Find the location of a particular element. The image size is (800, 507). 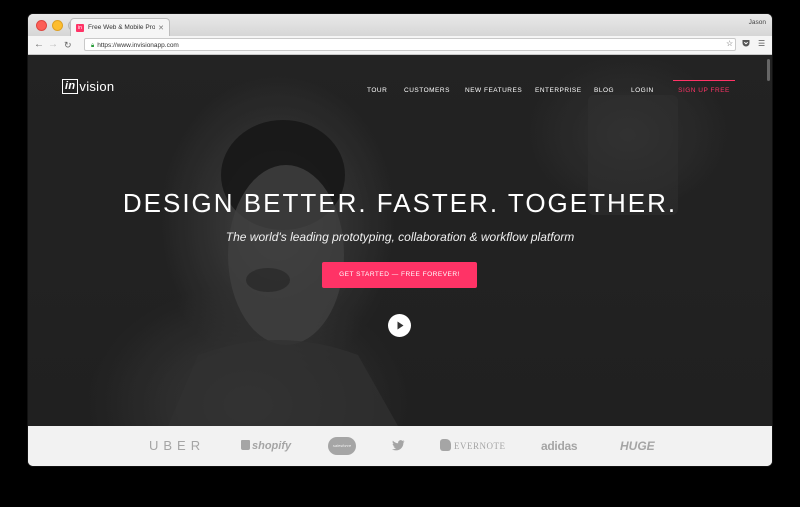

hero-headline: DESIGN BETTER. FASTER. TOGETHER. is located at coordinates (400, 203).